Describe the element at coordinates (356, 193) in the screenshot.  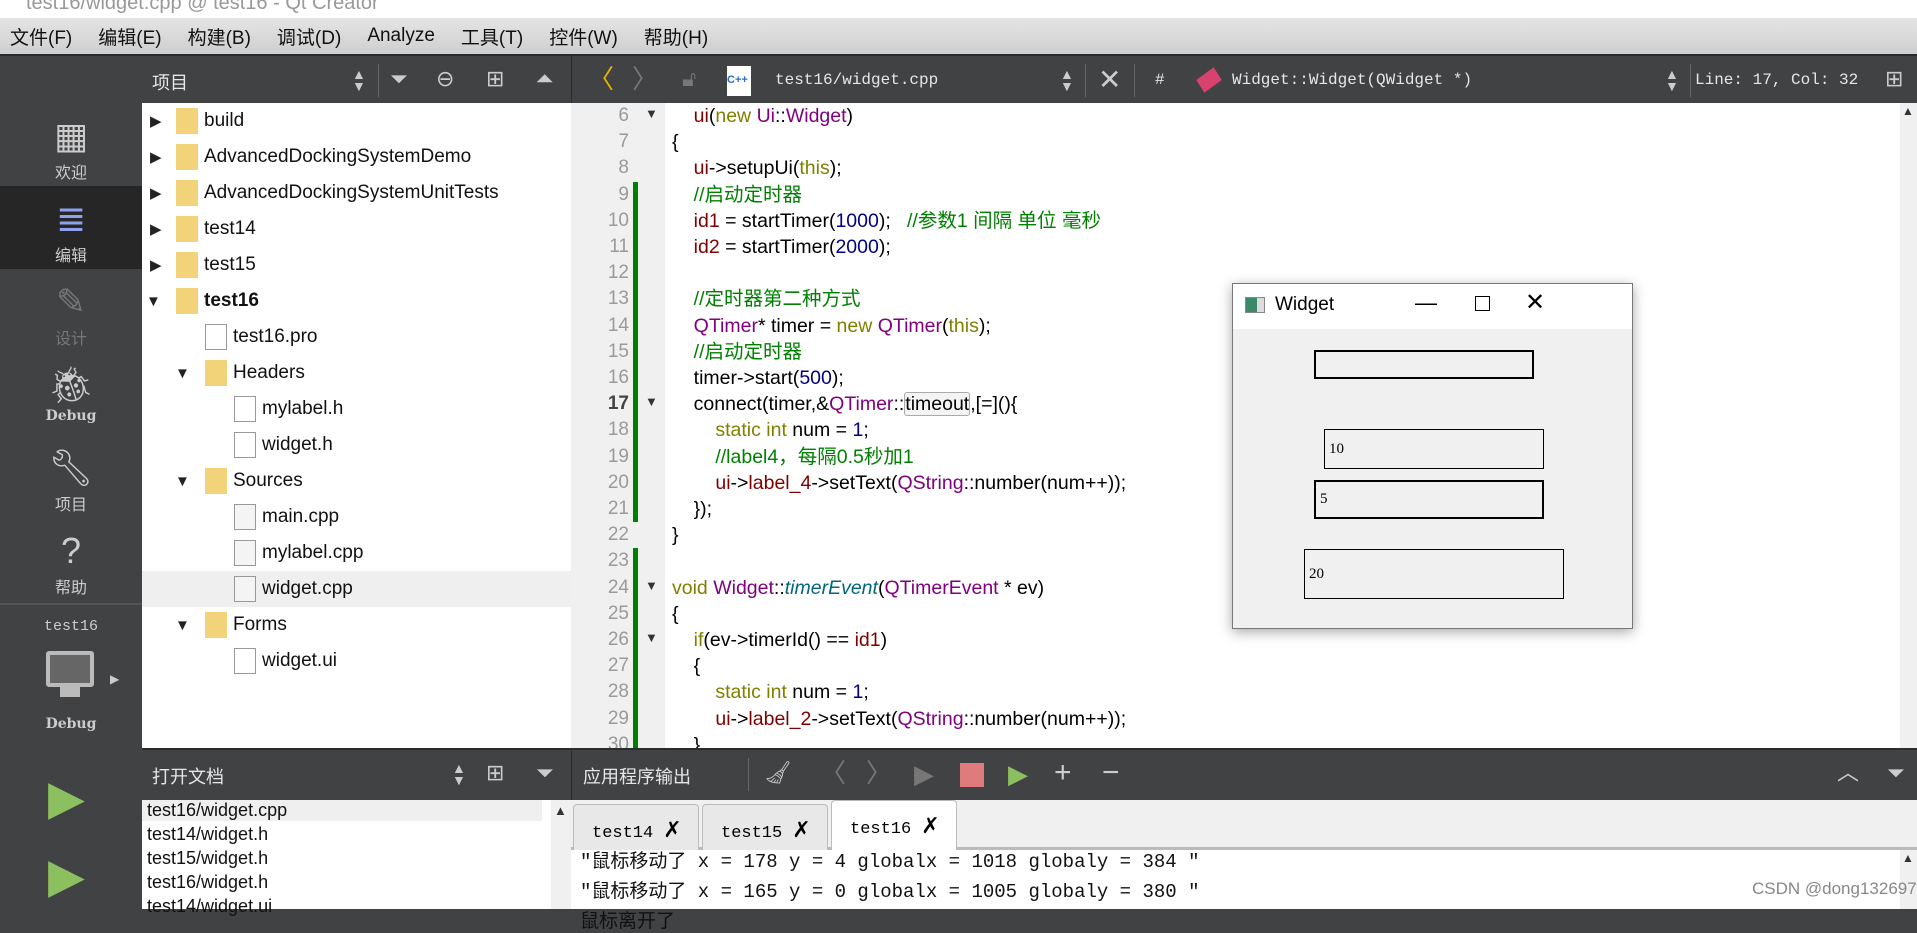
I see `tree-item: ▶ AdvancedDockingSystemUnitTests` at that location.